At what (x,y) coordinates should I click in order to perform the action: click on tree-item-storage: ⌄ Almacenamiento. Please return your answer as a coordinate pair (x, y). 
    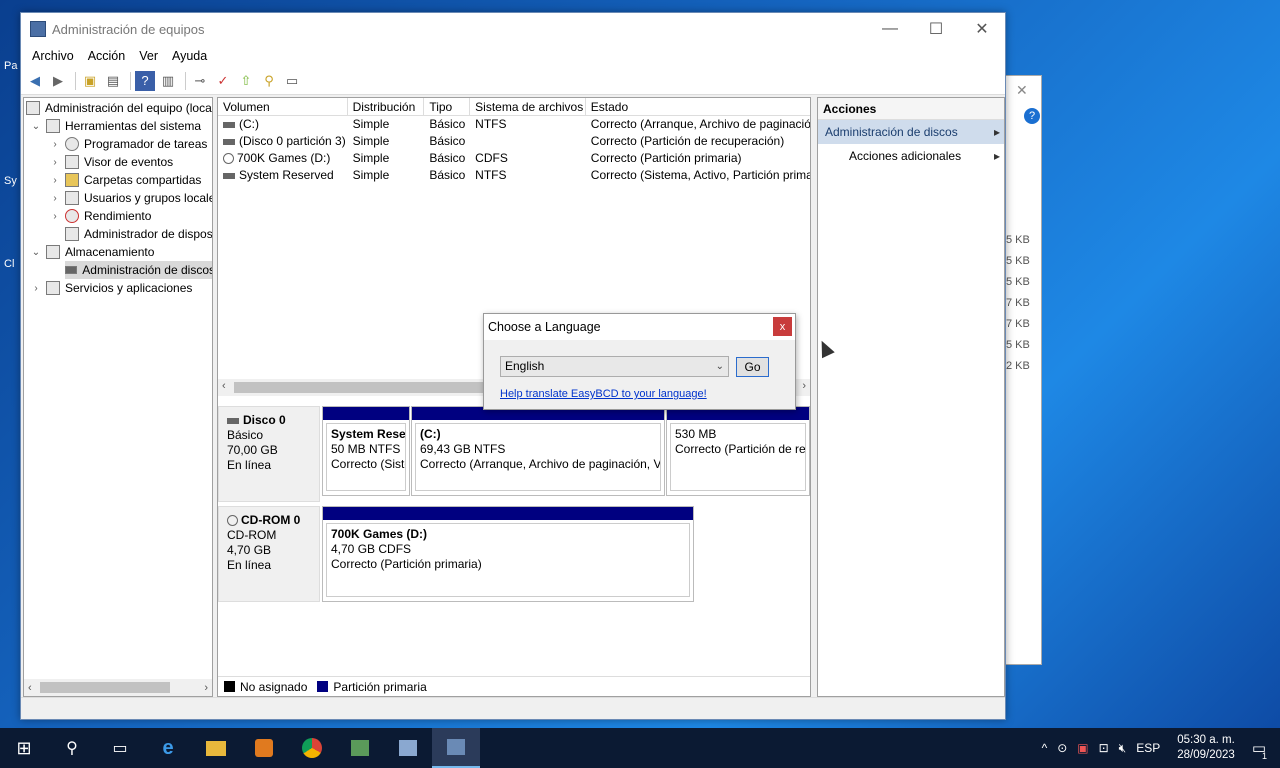
    Looking at the image, I should click on (92, 252).